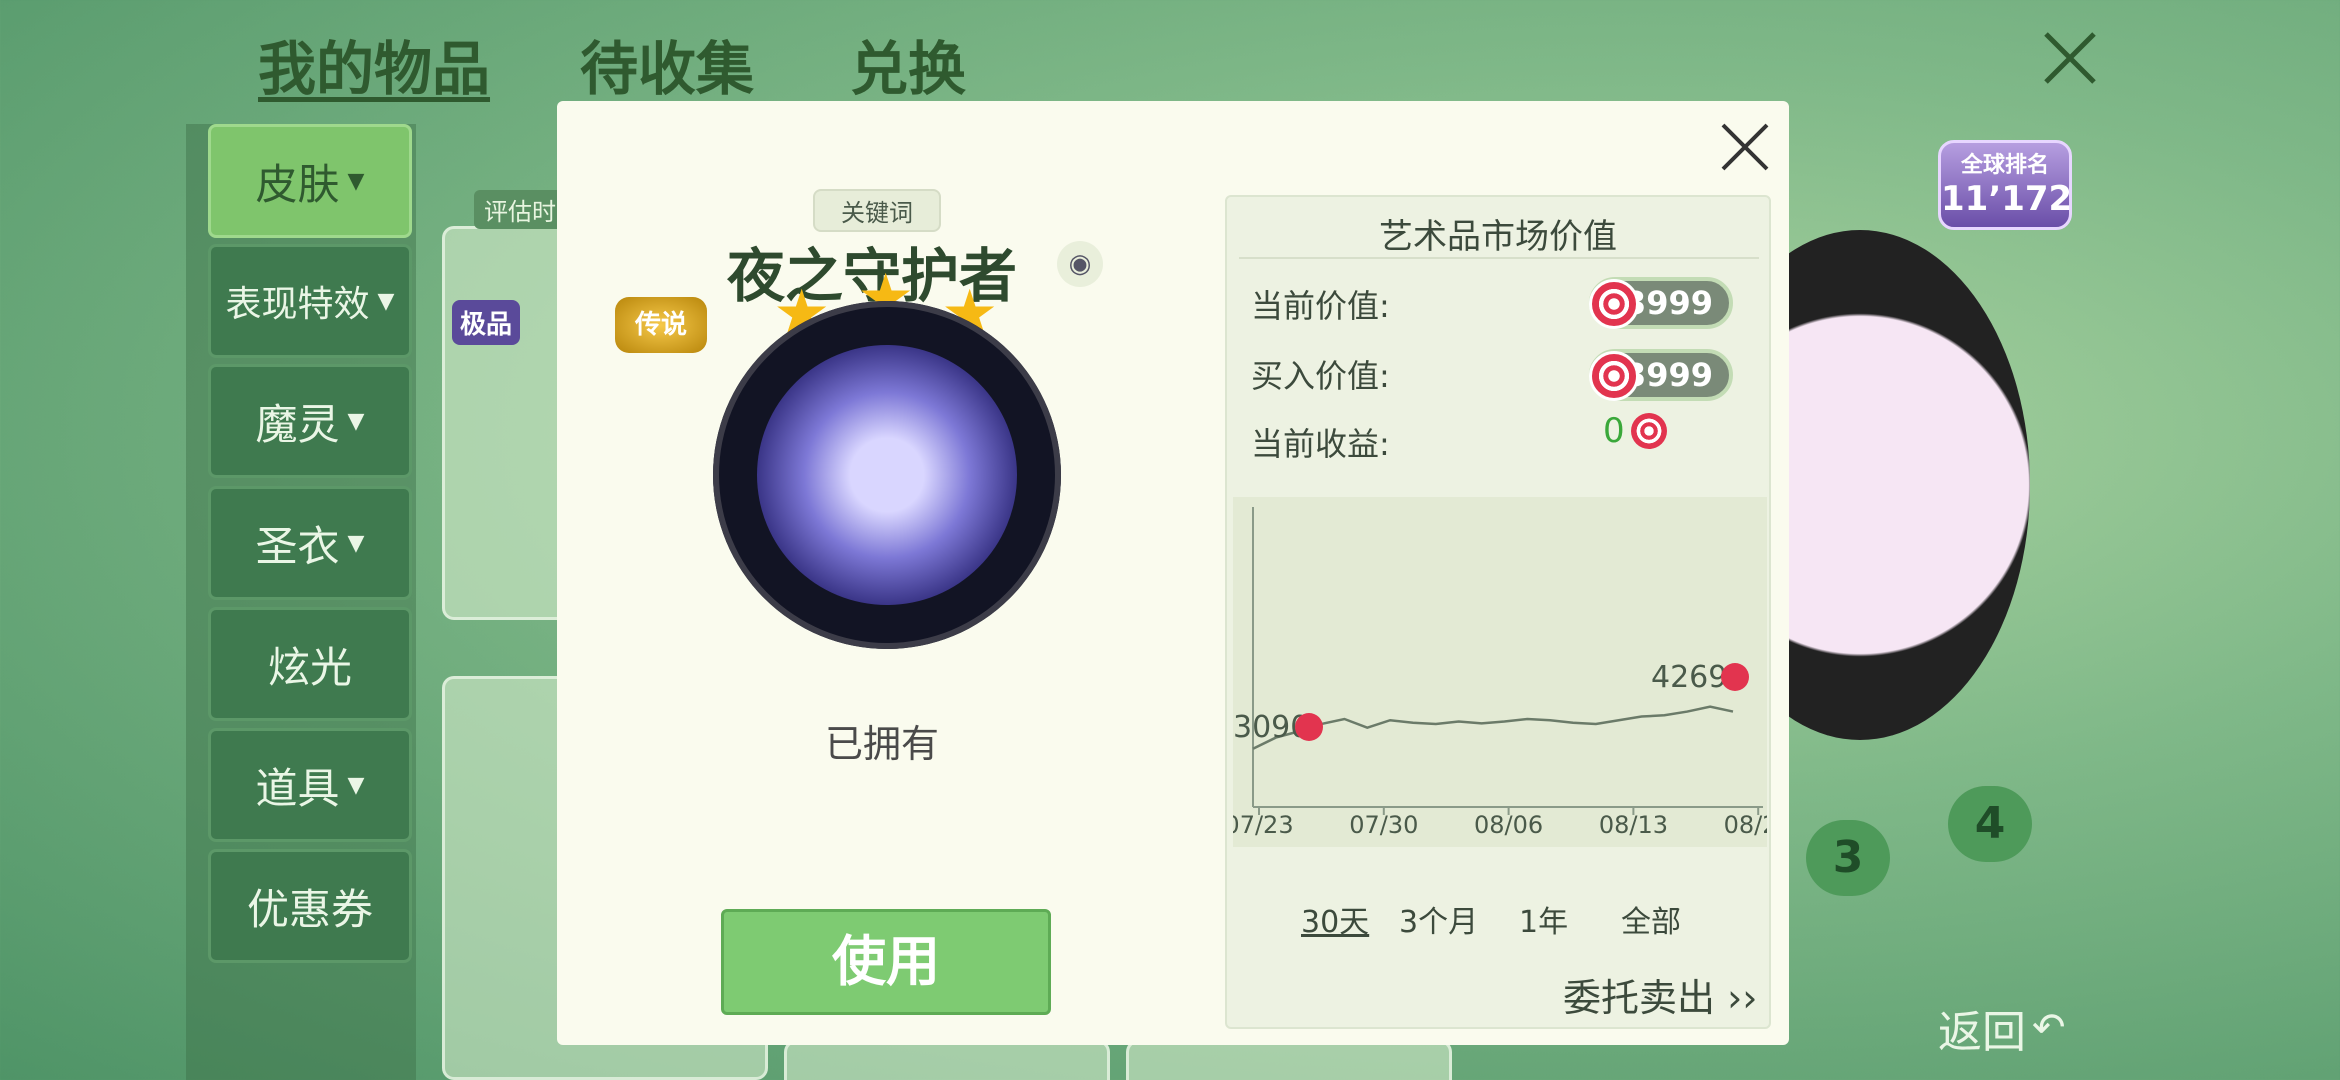 The width and height of the screenshot is (2340, 1080). What do you see at coordinates (2049, 1028) in the screenshot?
I see `back-arrow-icon: ↶` at bounding box center [2049, 1028].